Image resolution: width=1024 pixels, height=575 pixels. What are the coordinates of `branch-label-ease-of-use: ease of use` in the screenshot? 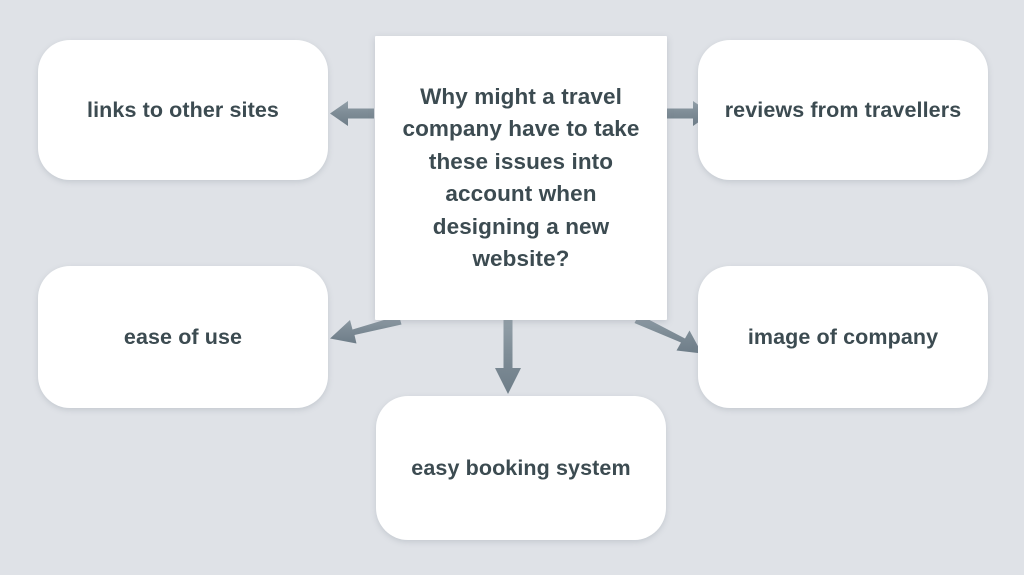 It's located at (183, 336).